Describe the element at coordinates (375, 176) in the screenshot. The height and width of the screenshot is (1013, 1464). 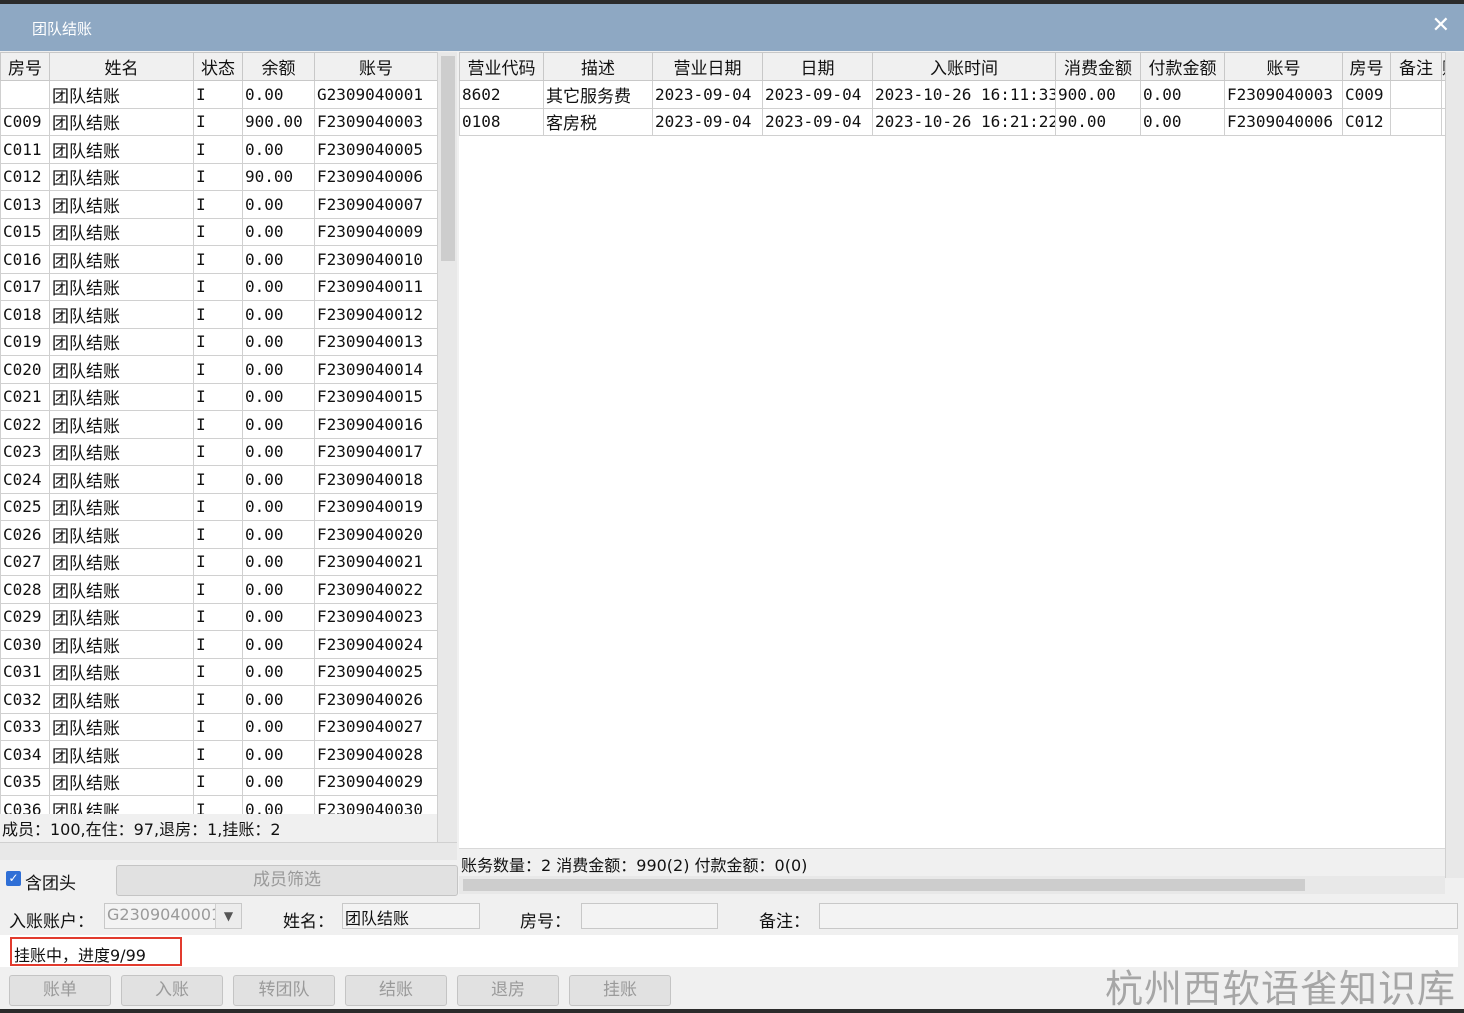
I see `table-cell: F2309040006` at that location.